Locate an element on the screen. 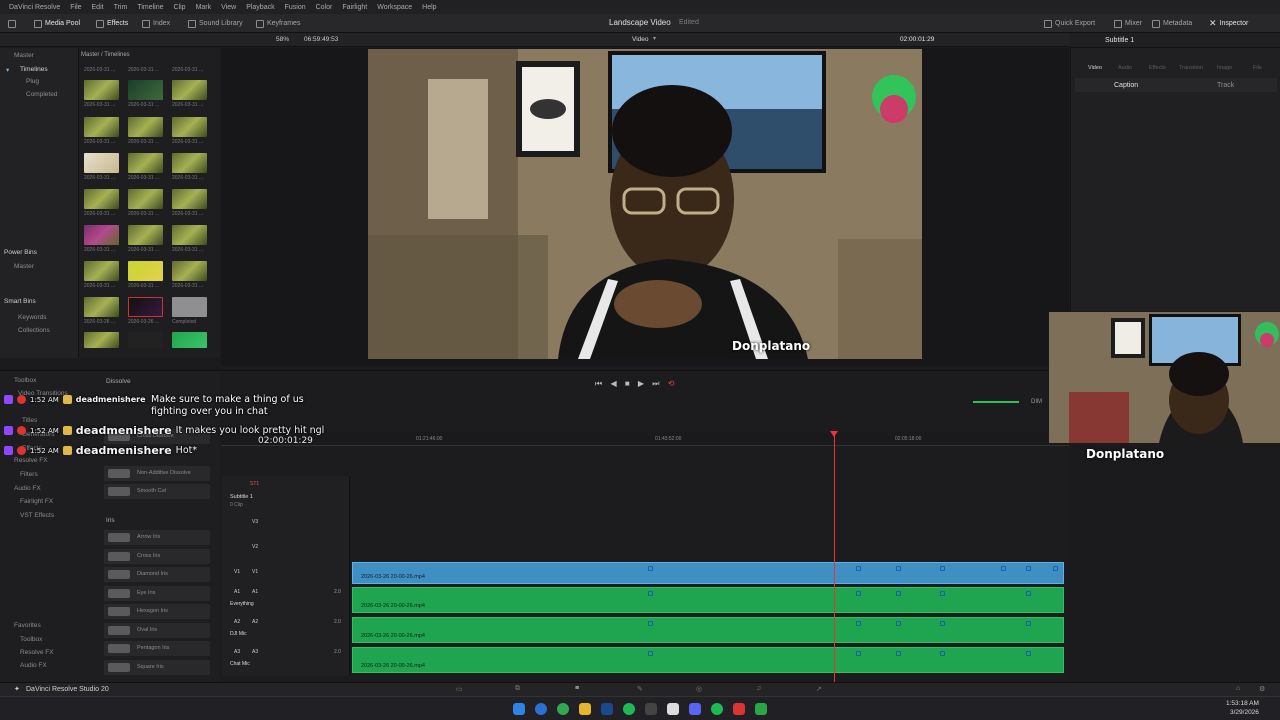 This screenshot has height=720, width=1280. inspector-tab-image: Image is located at coordinates (1224, 68).